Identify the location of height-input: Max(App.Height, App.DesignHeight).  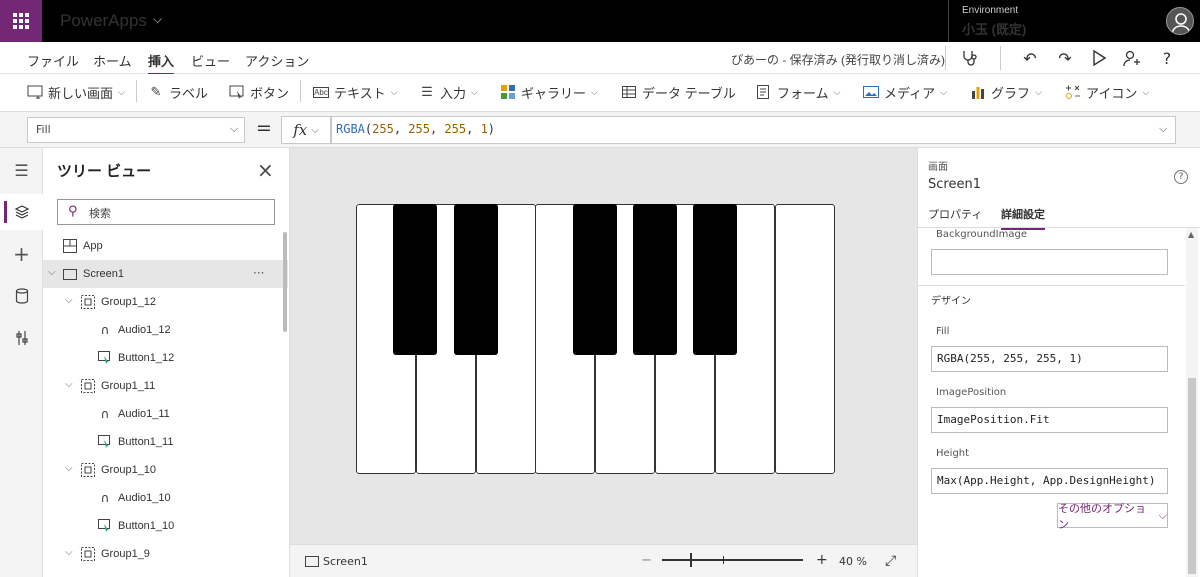
(1049, 481).